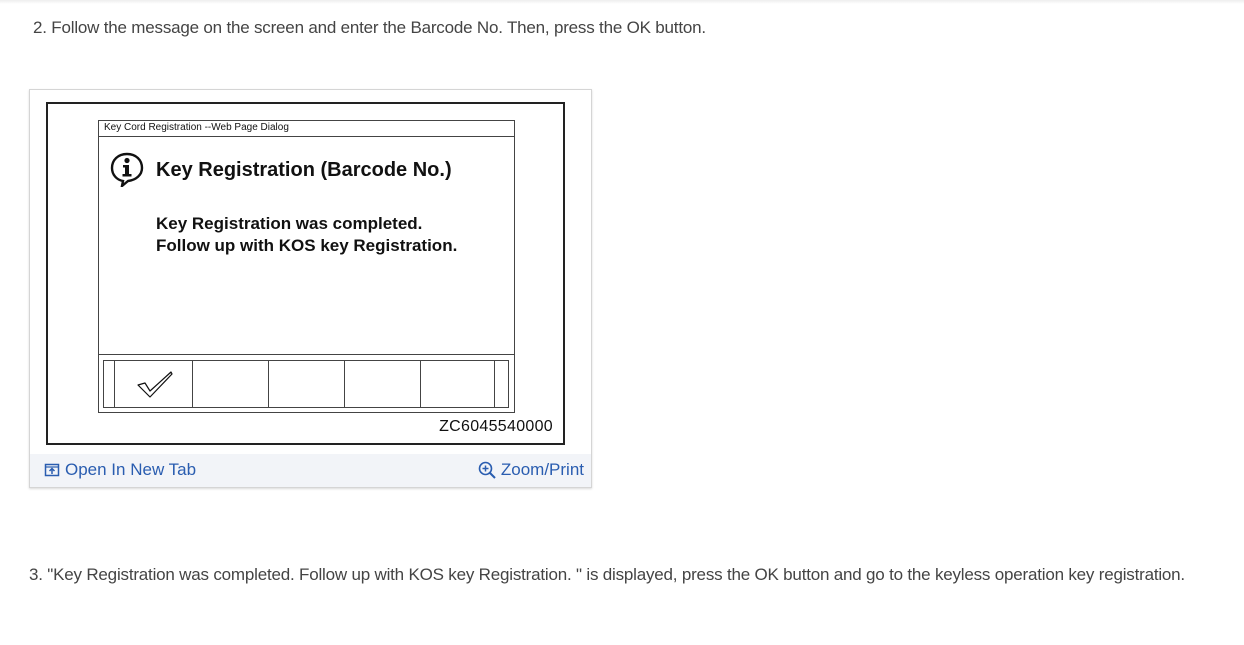  Describe the element at coordinates (542, 469) in the screenshot. I see `zoom-print-label: Zoom/Print` at that location.